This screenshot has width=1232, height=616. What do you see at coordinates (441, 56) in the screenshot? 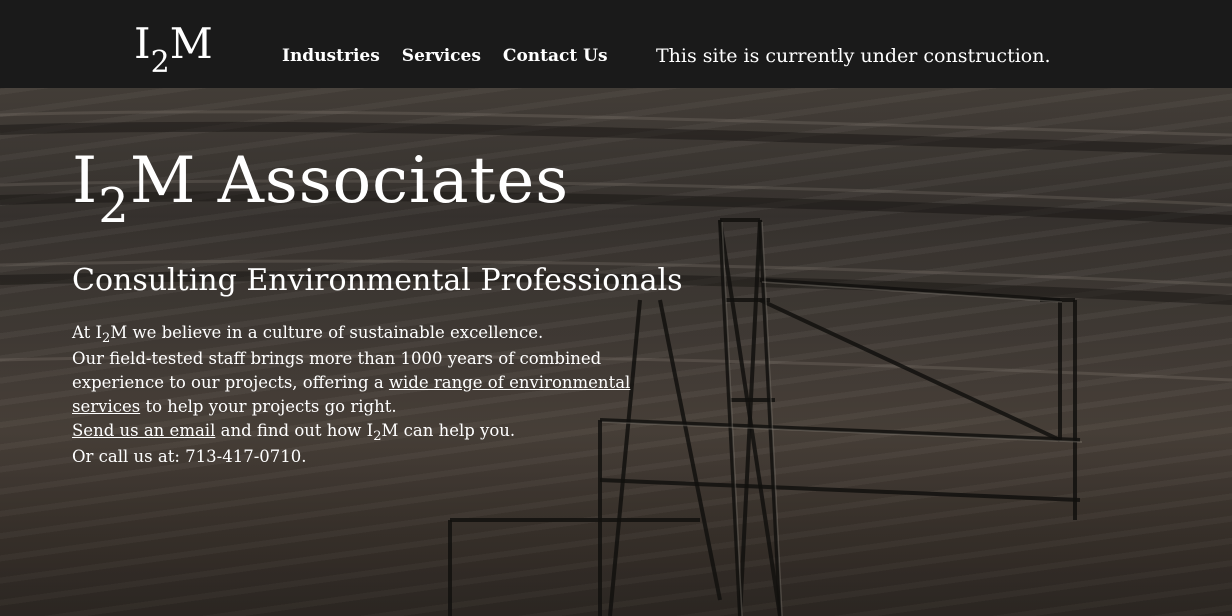
I see `nav-link-services: Services` at bounding box center [441, 56].